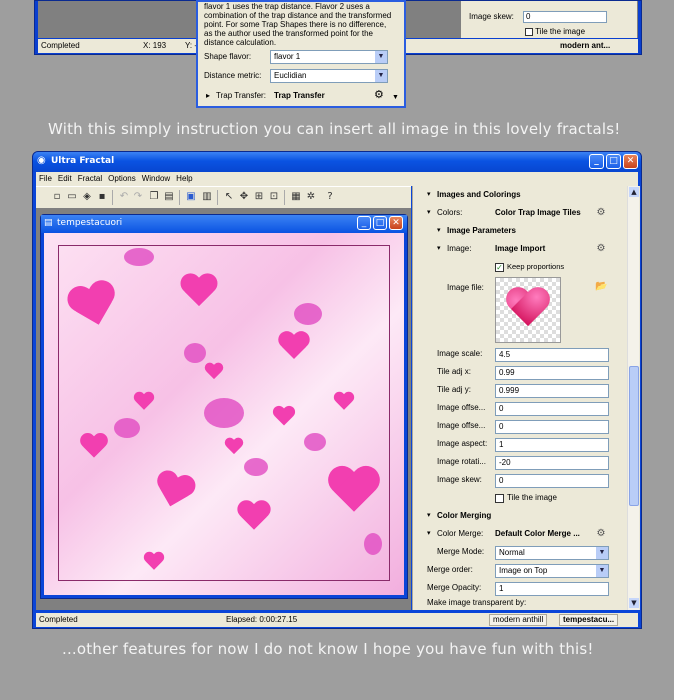  I want to click on image-file-preview, so click(528, 310).